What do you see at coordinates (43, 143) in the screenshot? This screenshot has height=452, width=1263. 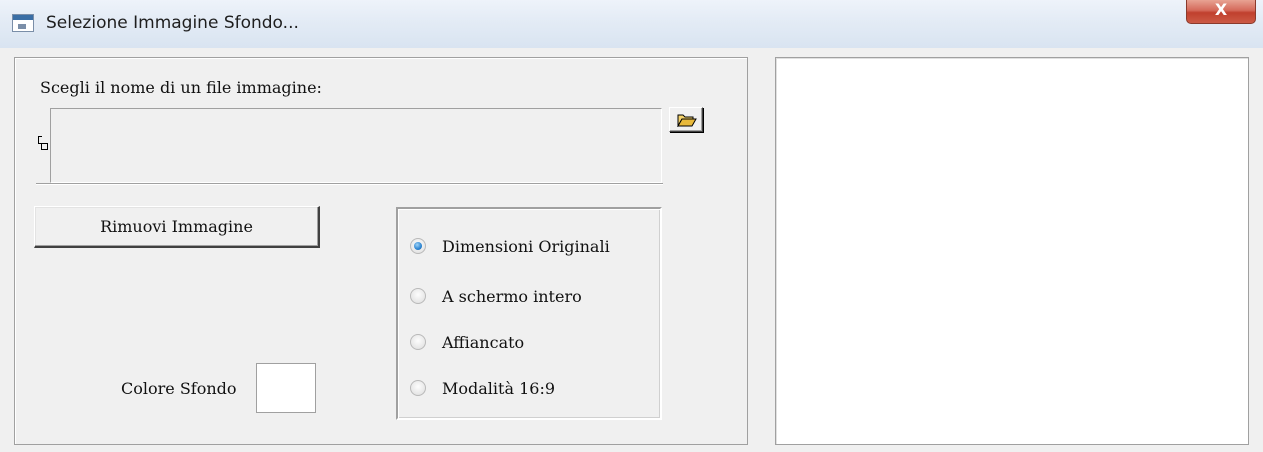 I see `handle-icon` at bounding box center [43, 143].